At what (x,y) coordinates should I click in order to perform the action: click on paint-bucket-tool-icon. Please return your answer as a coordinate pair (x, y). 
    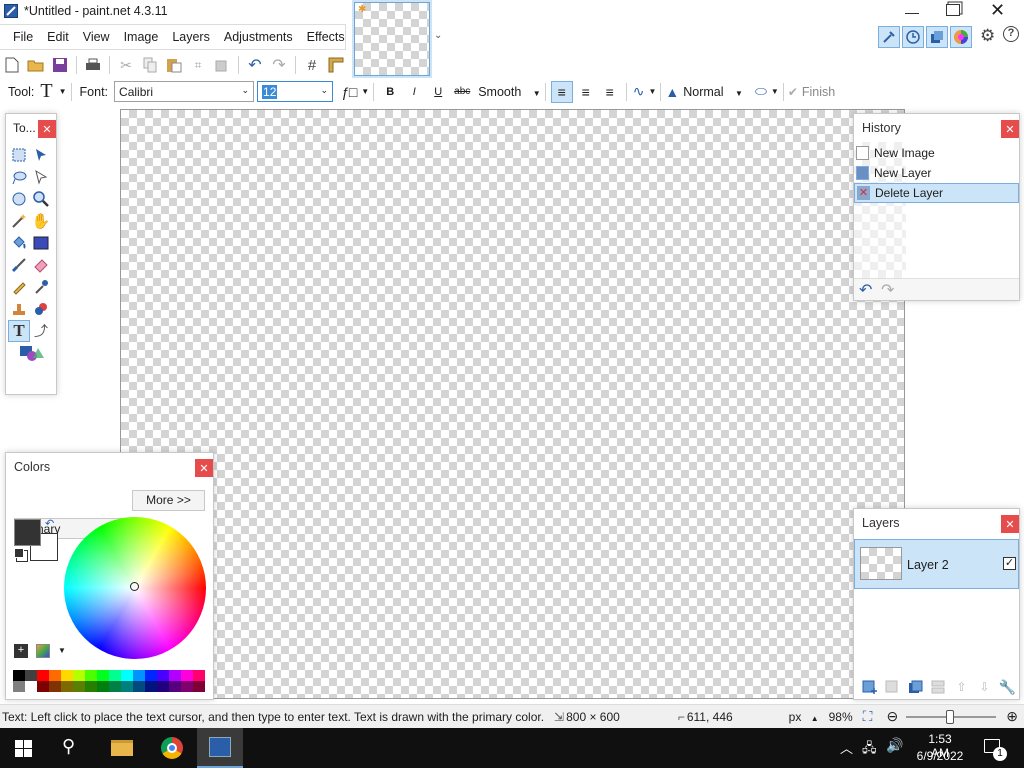
    Looking at the image, I should click on (19, 243).